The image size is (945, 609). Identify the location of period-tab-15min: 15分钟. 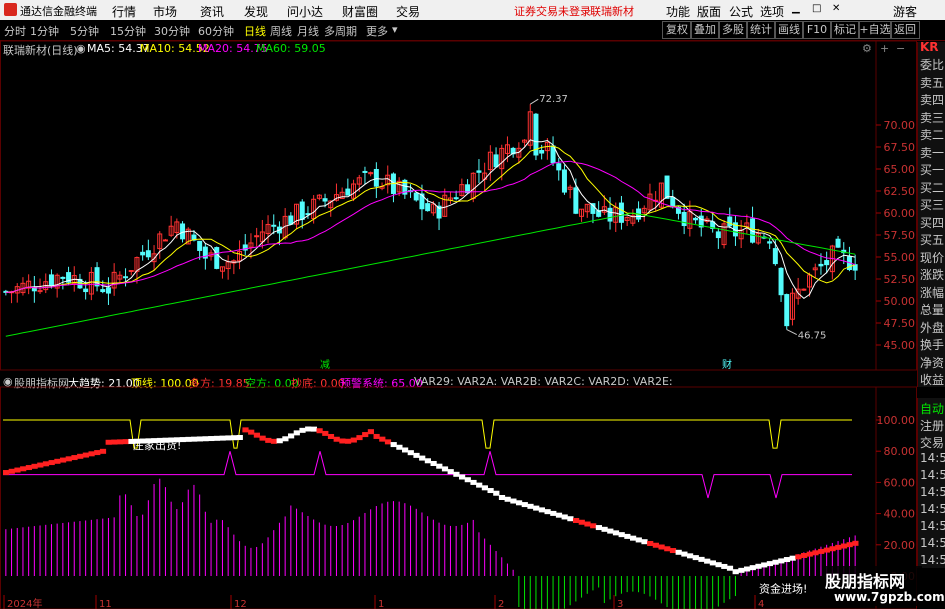
(128, 31).